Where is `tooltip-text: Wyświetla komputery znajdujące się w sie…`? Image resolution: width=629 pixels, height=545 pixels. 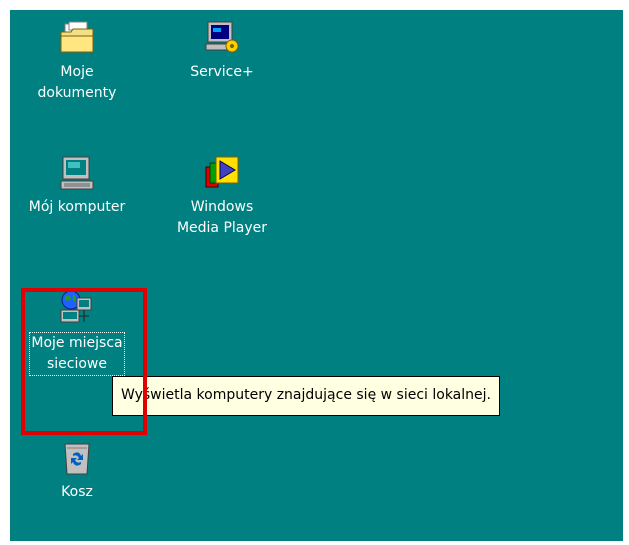
tooltip-text: Wyświetla komputery znajdujące się w sie… is located at coordinates (306, 395).